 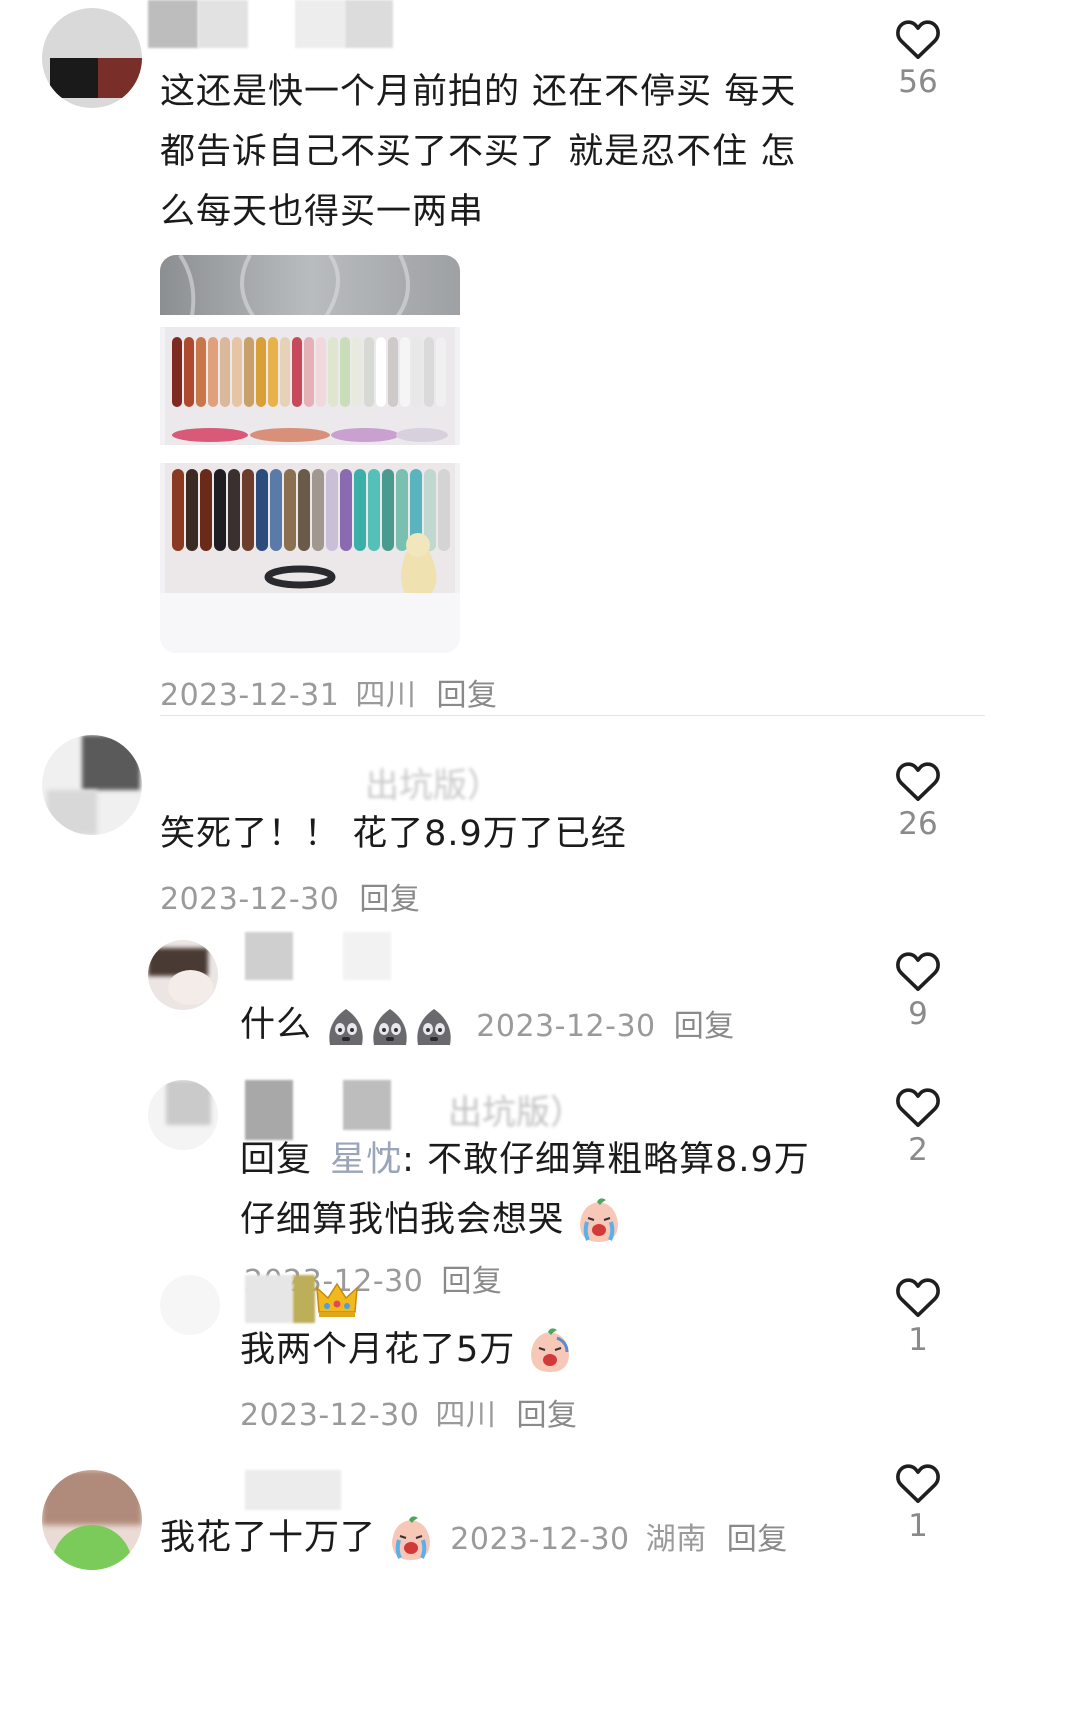 I want to click on crown-badge, so click(x=337, y=1299).